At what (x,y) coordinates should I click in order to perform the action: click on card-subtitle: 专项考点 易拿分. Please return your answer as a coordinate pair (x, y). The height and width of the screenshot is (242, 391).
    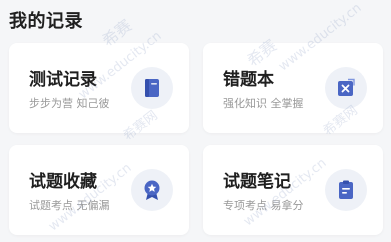
    Looking at the image, I should click on (263, 205).